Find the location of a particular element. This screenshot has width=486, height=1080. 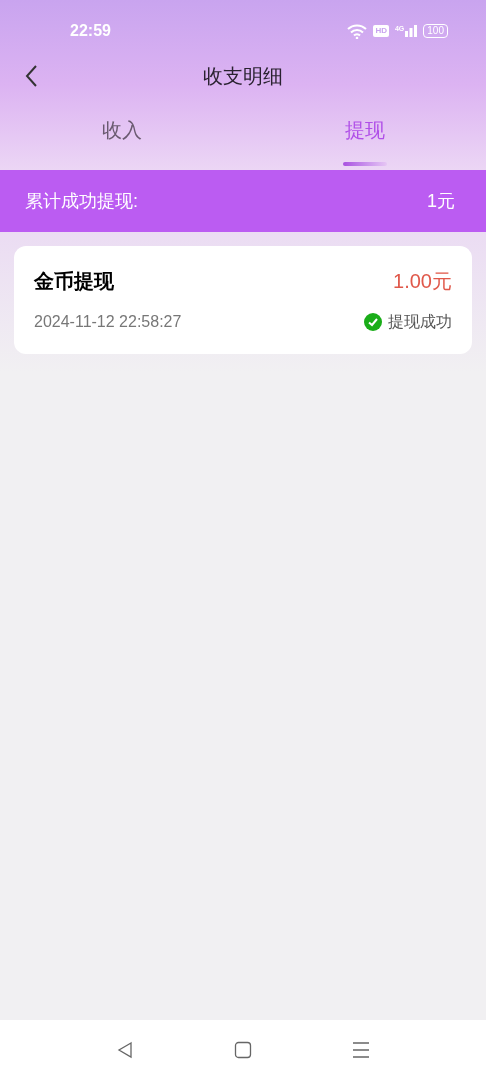

back-icon is located at coordinates (31, 76).